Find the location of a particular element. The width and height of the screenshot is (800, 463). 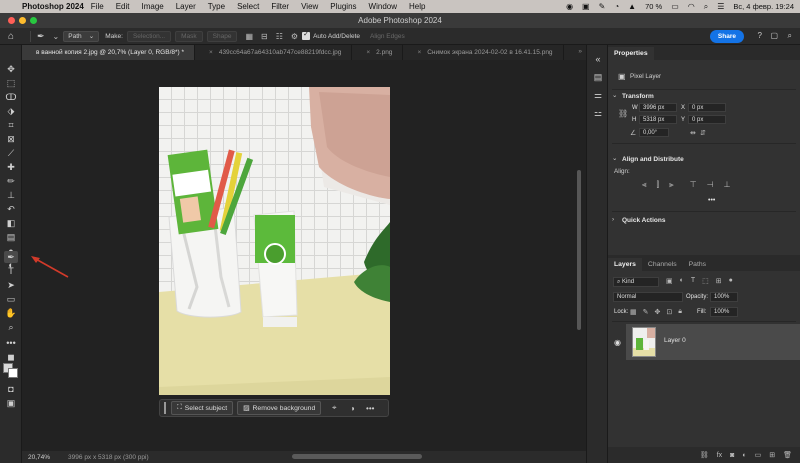

history-brush-tool-icon: ↶ is located at coordinates (11, 209).